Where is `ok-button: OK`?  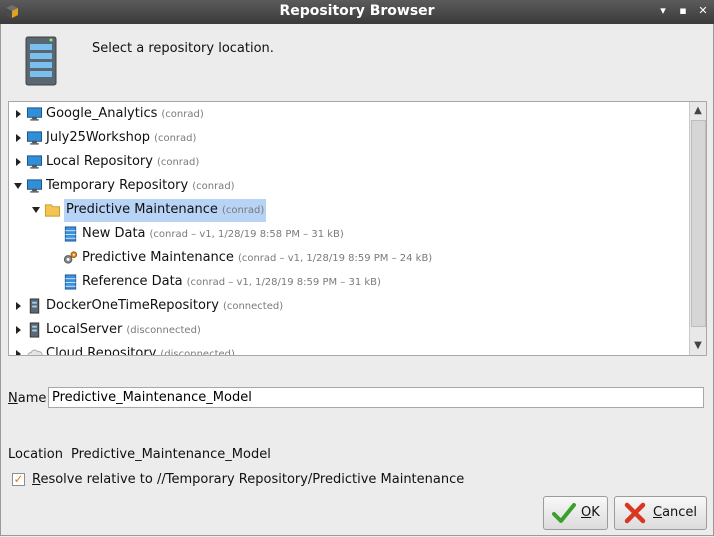 ok-button: OK is located at coordinates (575, 513).